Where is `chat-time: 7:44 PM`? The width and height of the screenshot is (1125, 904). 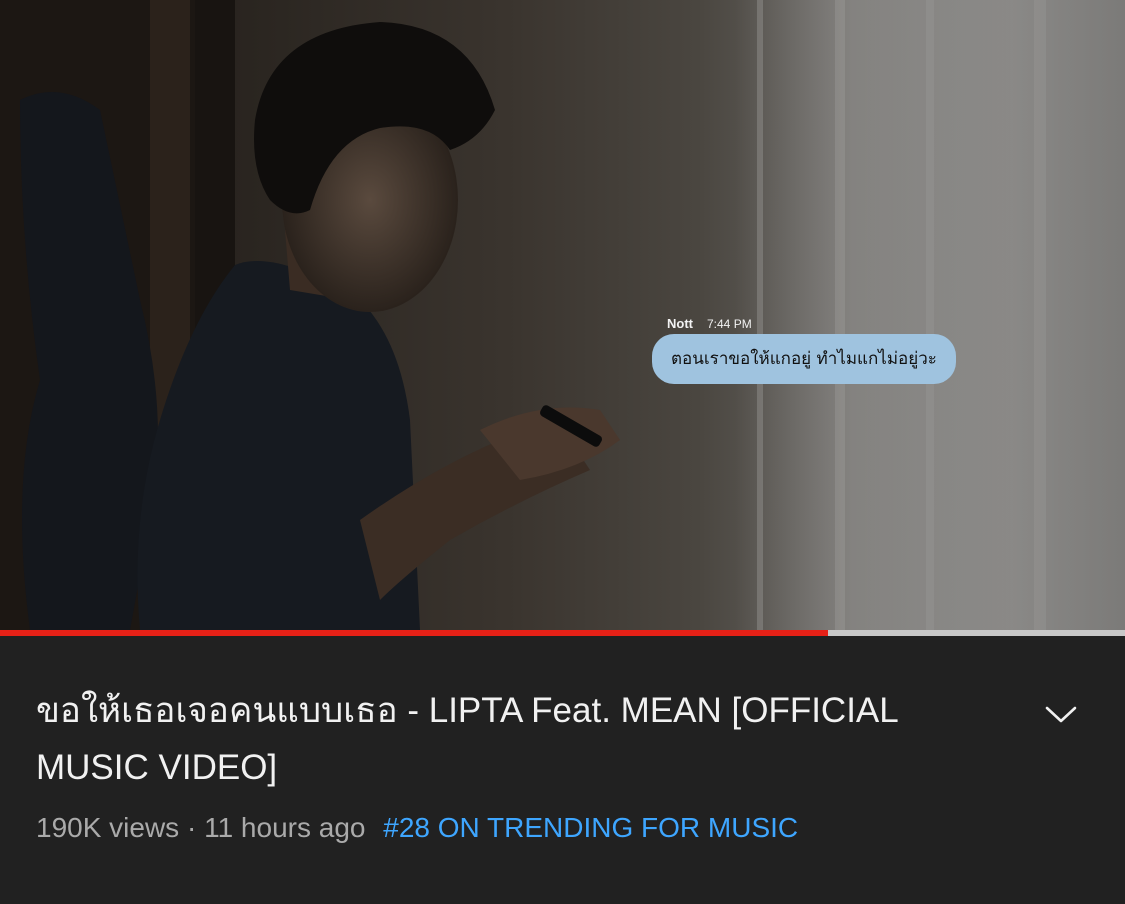 chat-time: 7:44 PM is located at coordinates (729, 324).